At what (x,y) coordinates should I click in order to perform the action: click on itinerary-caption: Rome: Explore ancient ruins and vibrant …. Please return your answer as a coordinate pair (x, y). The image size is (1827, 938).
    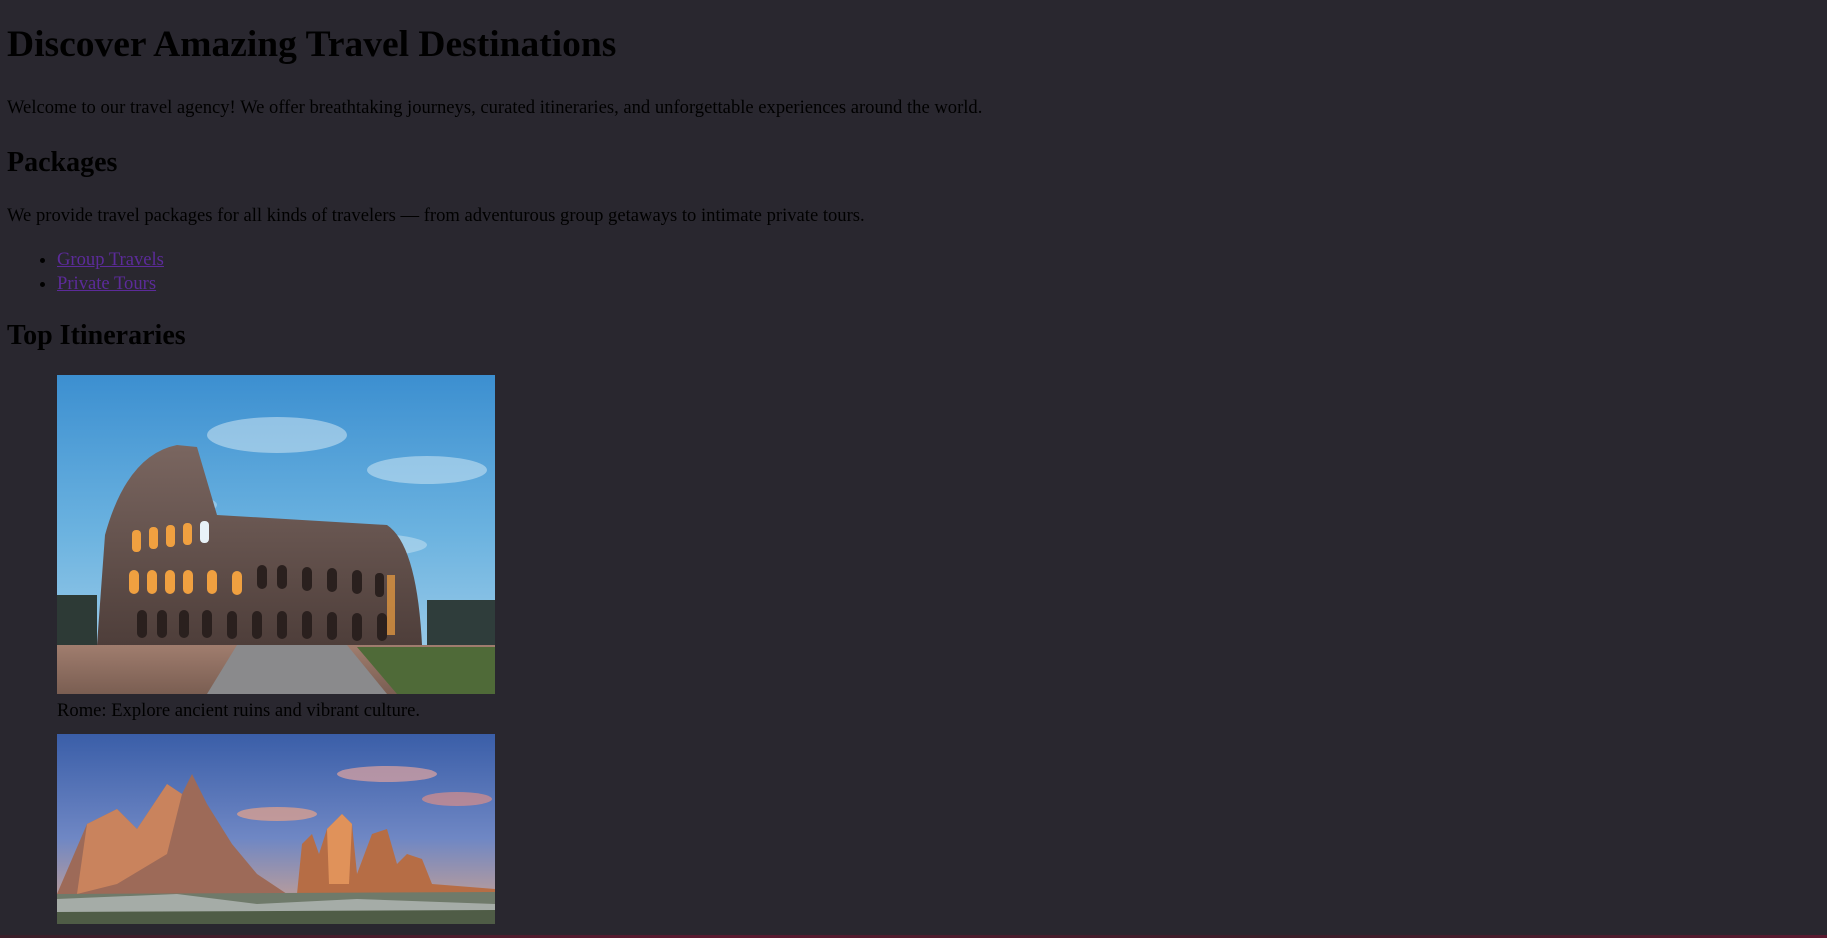
    Looking at the image, I should click on (238, 710).